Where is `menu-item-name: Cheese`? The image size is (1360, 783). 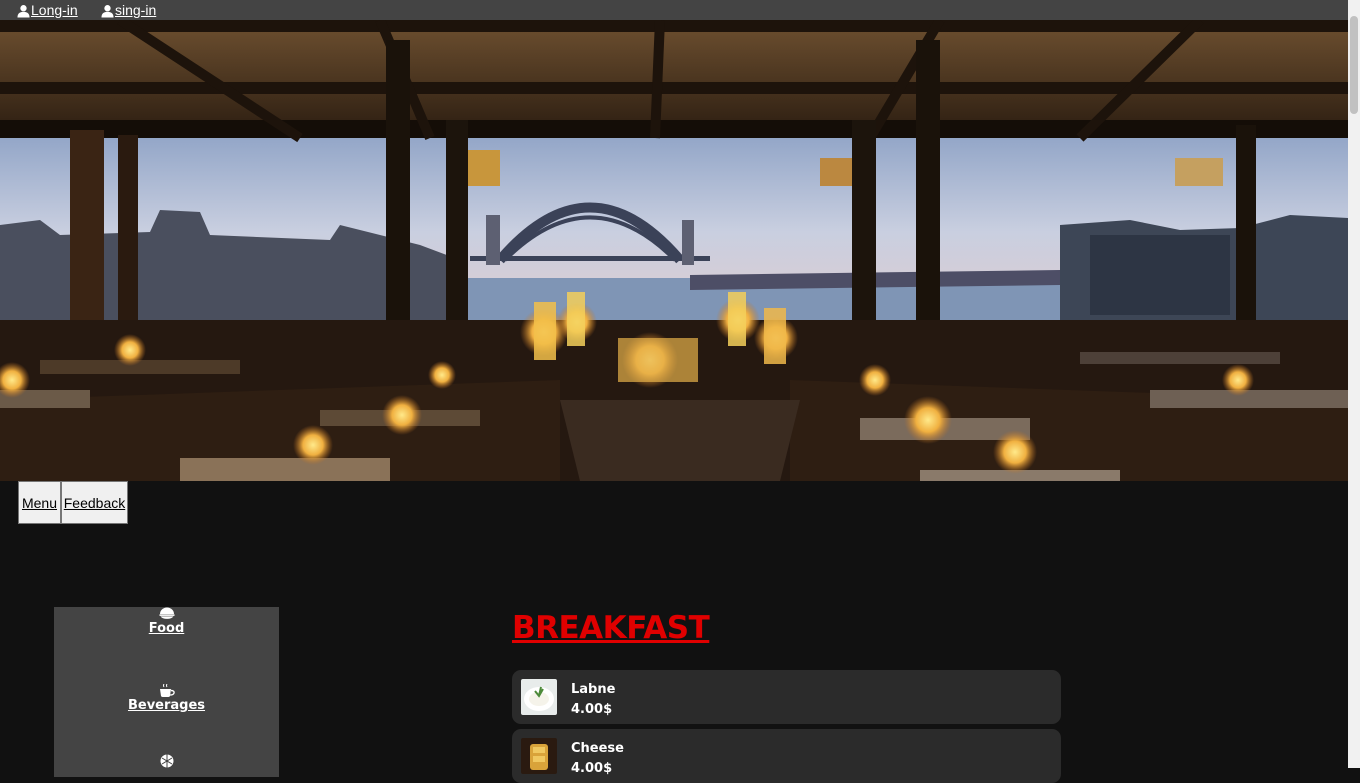 menu-item-name: Cheese is located at coordinates (597, 748).